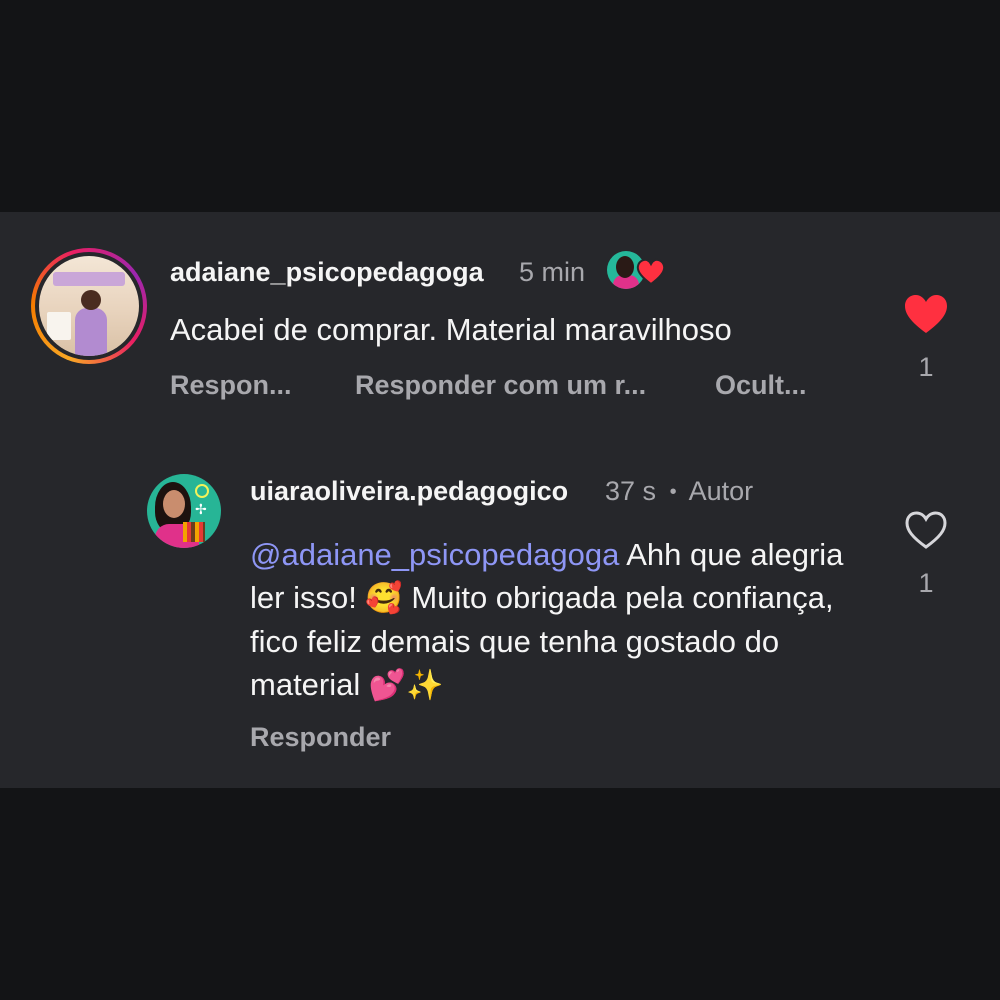 The width and height of the screenshot is (1000, 1000). What do you see at coordinates (651, 272) in the screenshot?
I see `author-liked-heart-icon` at bounding box center [651, 272].